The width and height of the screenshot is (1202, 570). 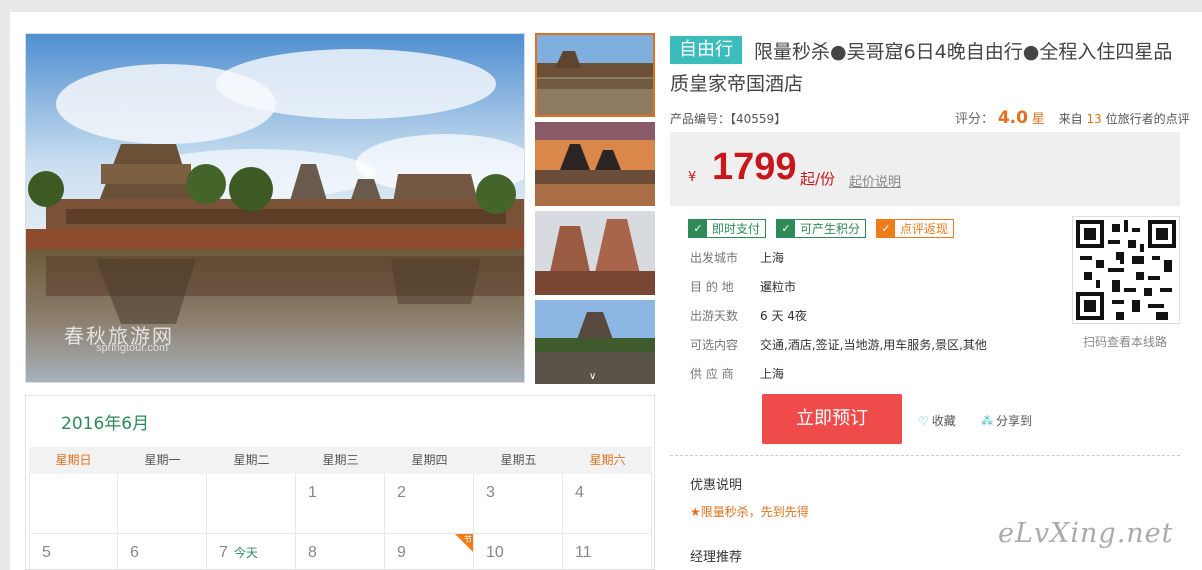 I want to click on product-code: 产品编号：【40559】, so click(x=728, y=118).